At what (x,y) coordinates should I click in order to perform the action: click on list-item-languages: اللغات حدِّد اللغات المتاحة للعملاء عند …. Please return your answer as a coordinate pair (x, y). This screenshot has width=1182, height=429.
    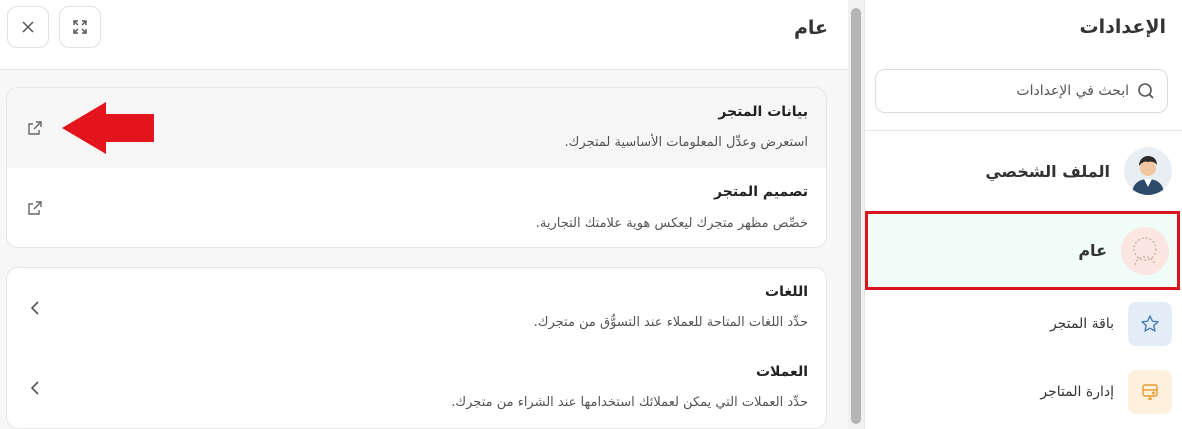
    Looking at the image, I should click on (416, 308).